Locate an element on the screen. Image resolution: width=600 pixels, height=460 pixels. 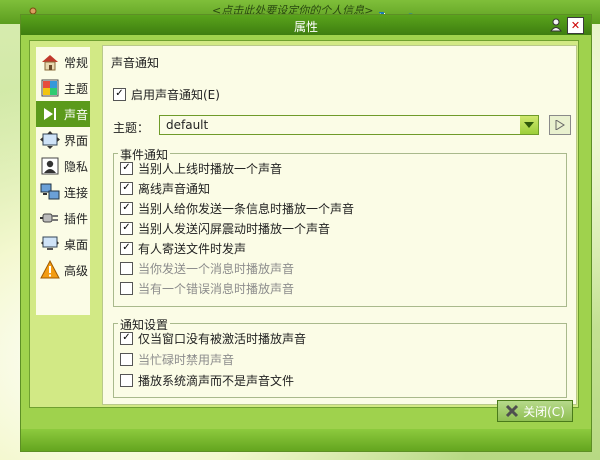
close-icon: ✕ is located at coordinates (575, 25).